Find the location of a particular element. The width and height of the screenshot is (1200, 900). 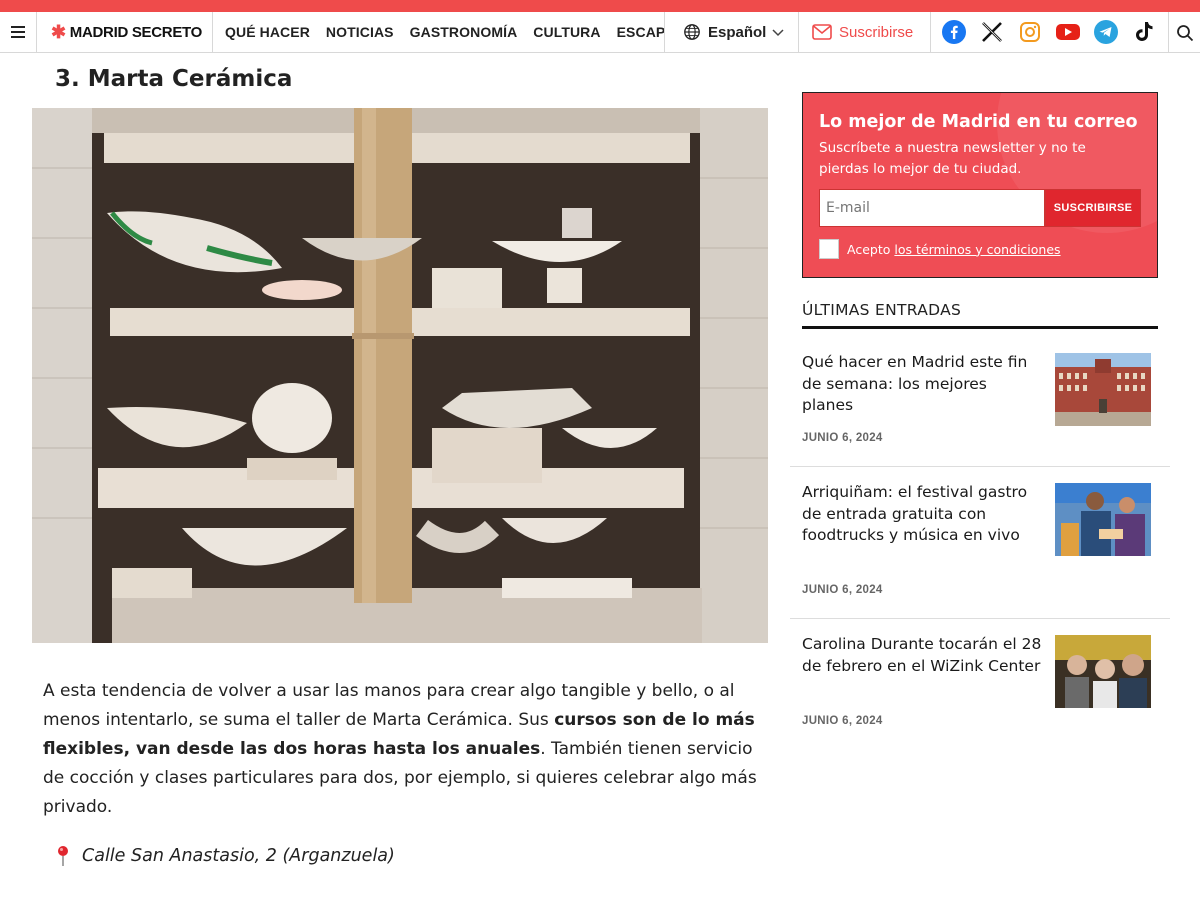

language-selector: Español is located at coordinates (732, 32).